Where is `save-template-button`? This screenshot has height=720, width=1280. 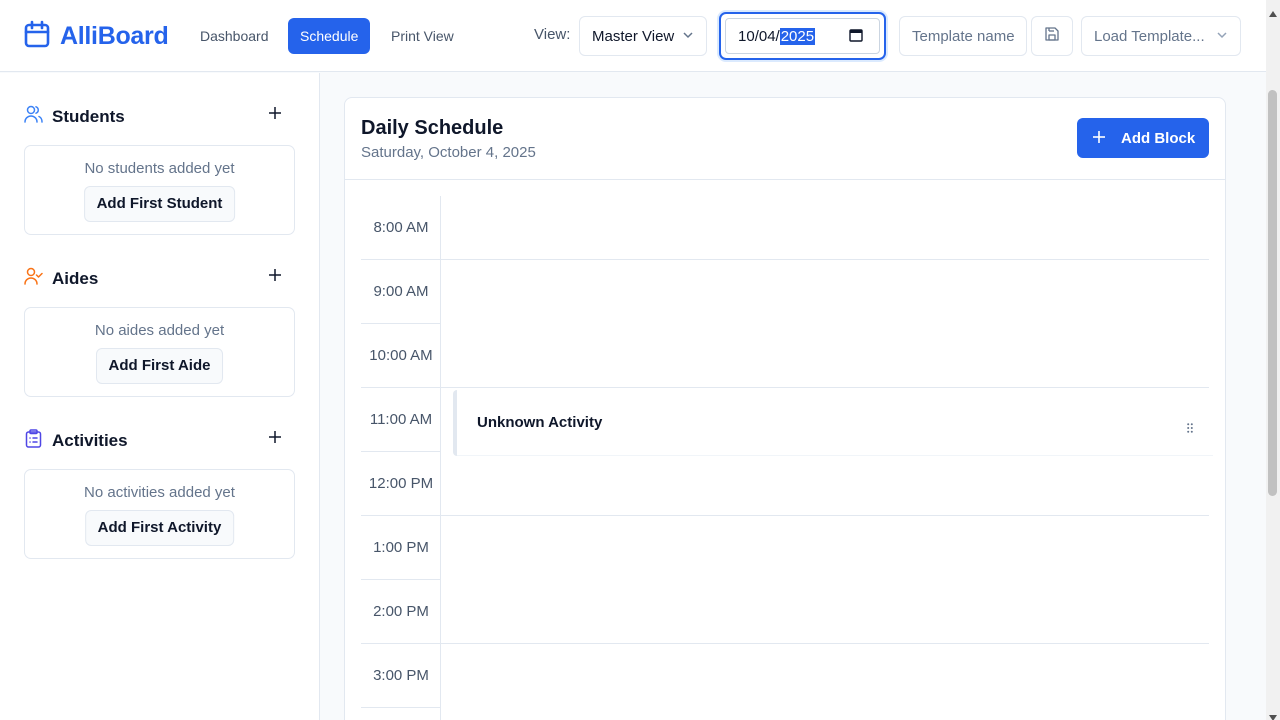
save-template-button is located at coordinates (1052, 36).